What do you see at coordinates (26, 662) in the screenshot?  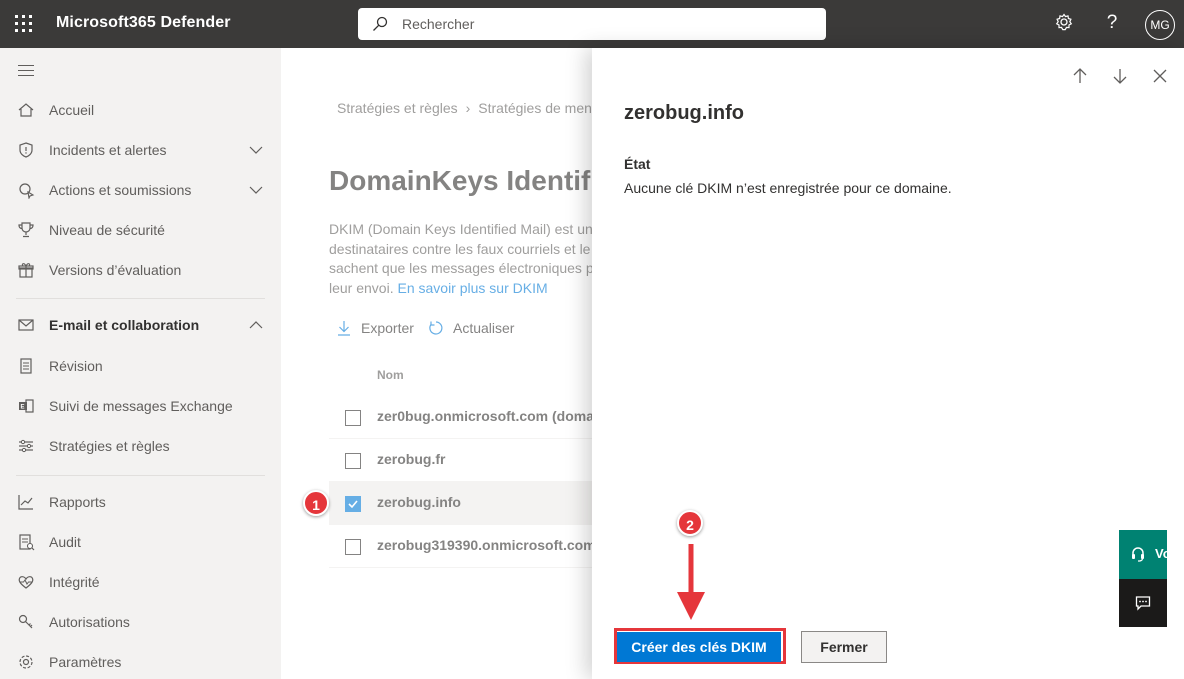 I see `gear-icon` at bounding box center [26, 662].